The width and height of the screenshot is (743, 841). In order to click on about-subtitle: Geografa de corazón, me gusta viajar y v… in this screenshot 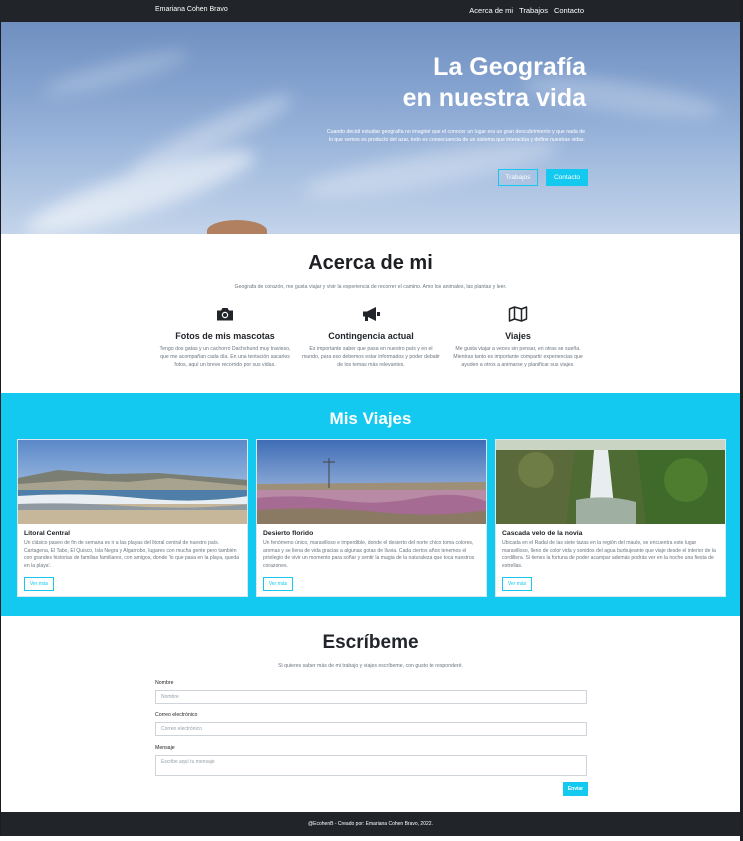, I will do `click(370, 287)`.